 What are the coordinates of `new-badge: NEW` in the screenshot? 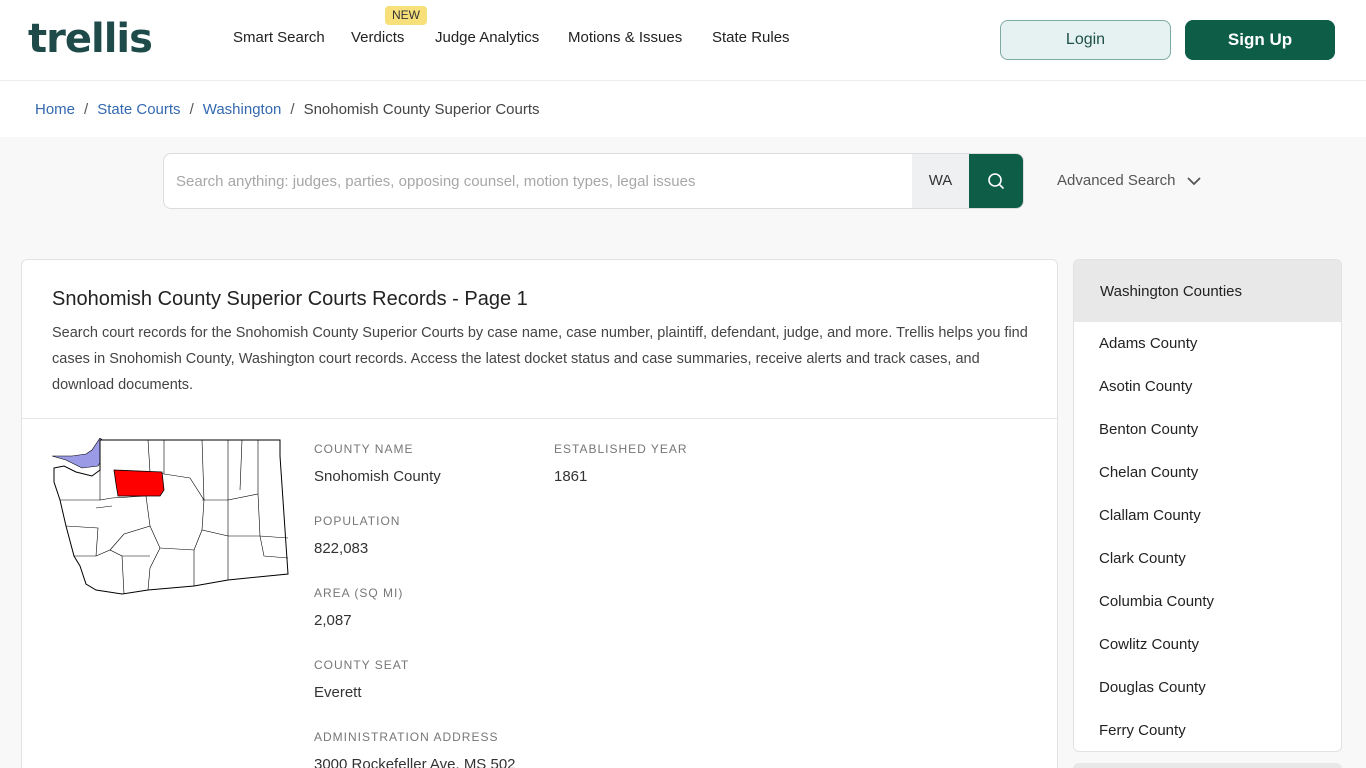 It's located at (406, 15).